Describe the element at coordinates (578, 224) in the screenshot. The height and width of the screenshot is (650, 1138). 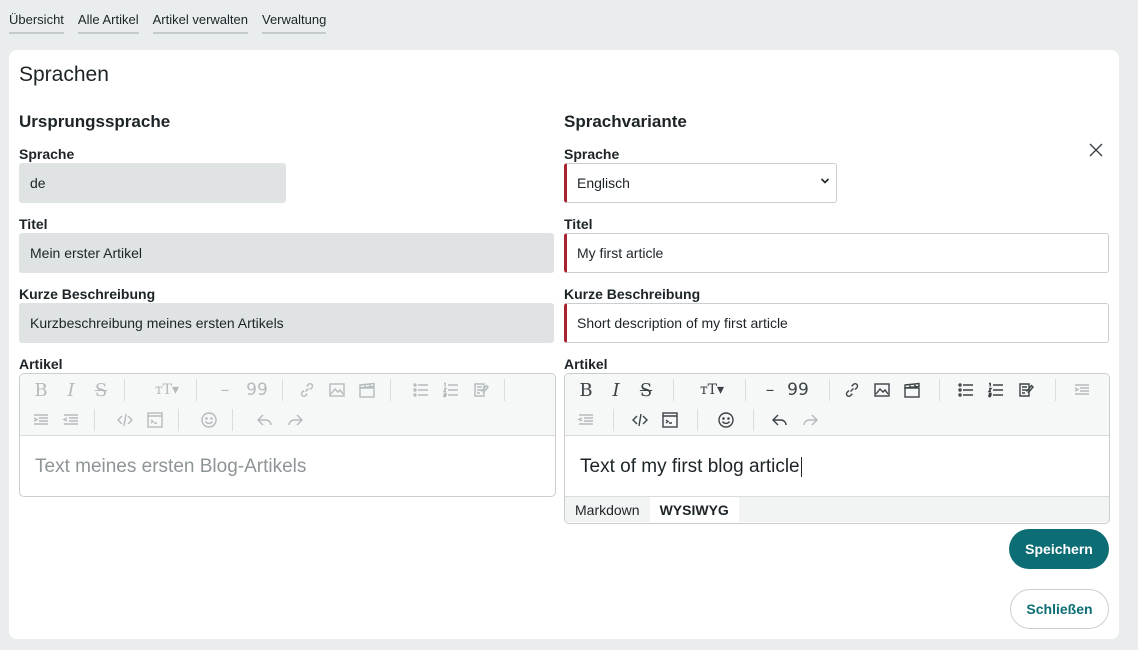
I see `variant-title-label: Titel` at that location.